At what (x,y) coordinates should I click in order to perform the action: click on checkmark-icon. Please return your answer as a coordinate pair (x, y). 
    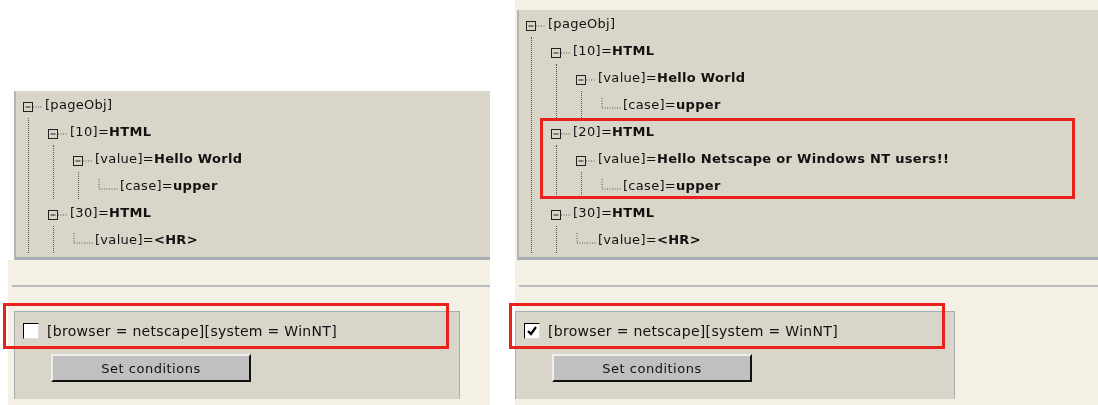
    Looking at the image, I should click on (532, 331).